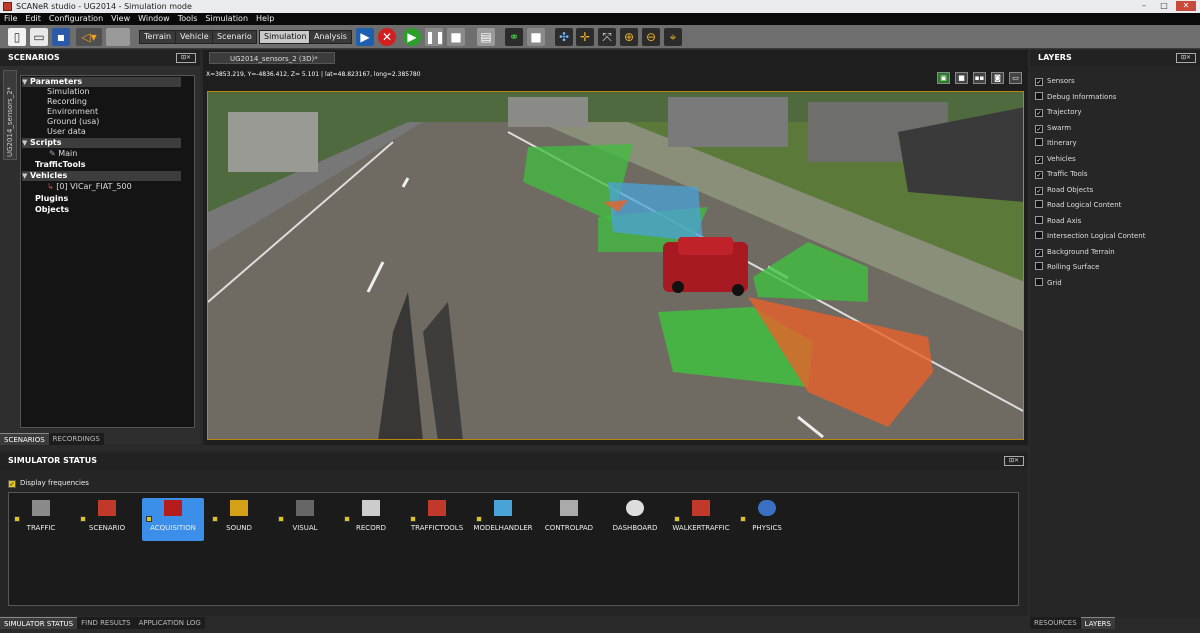  I want to click on tree-item-environment: Environment, so click(72, 112).